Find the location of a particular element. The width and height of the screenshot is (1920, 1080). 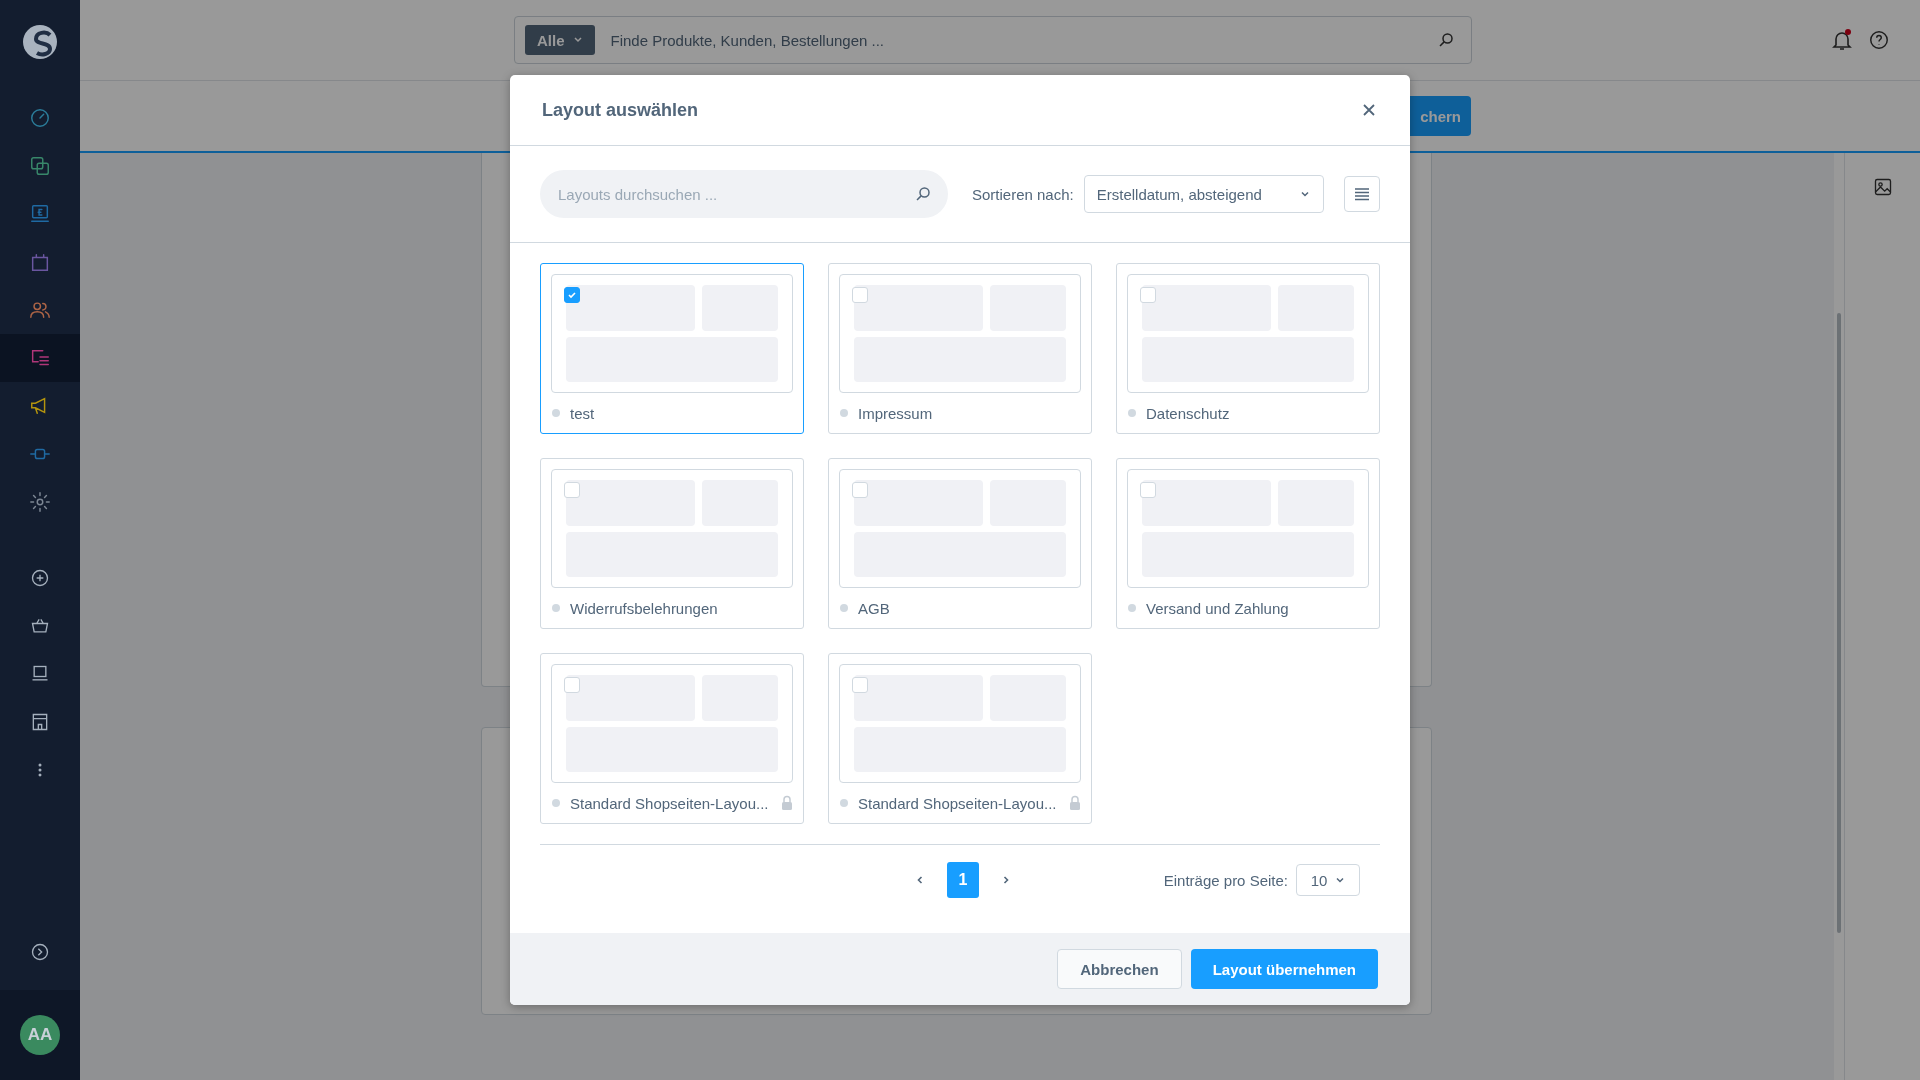

layout-name: Datenschutz is located at coordinates (1188, 413).